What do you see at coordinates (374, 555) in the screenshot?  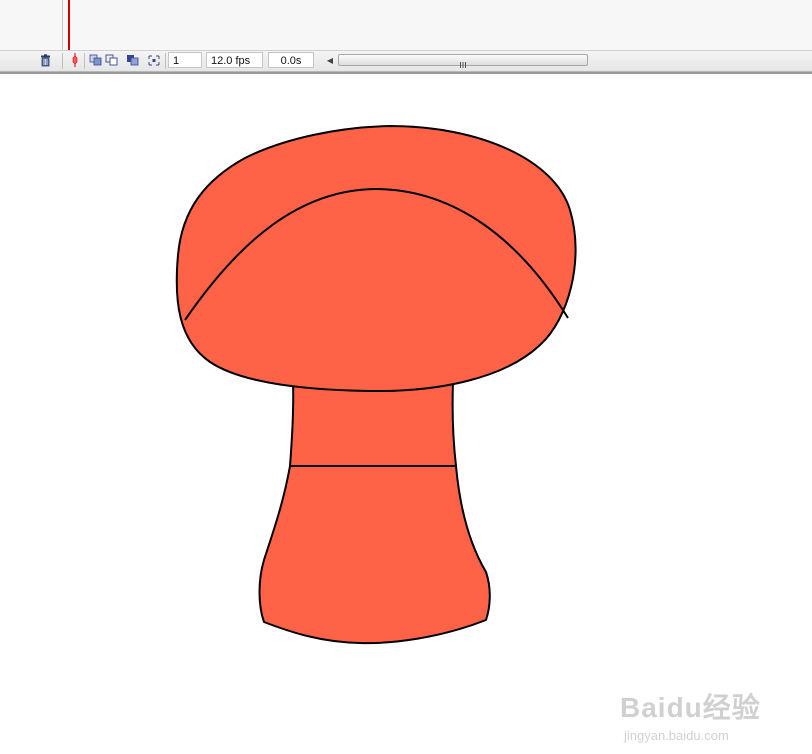 I see `mushroom-stem-lower` at bounding box center [374, 555].